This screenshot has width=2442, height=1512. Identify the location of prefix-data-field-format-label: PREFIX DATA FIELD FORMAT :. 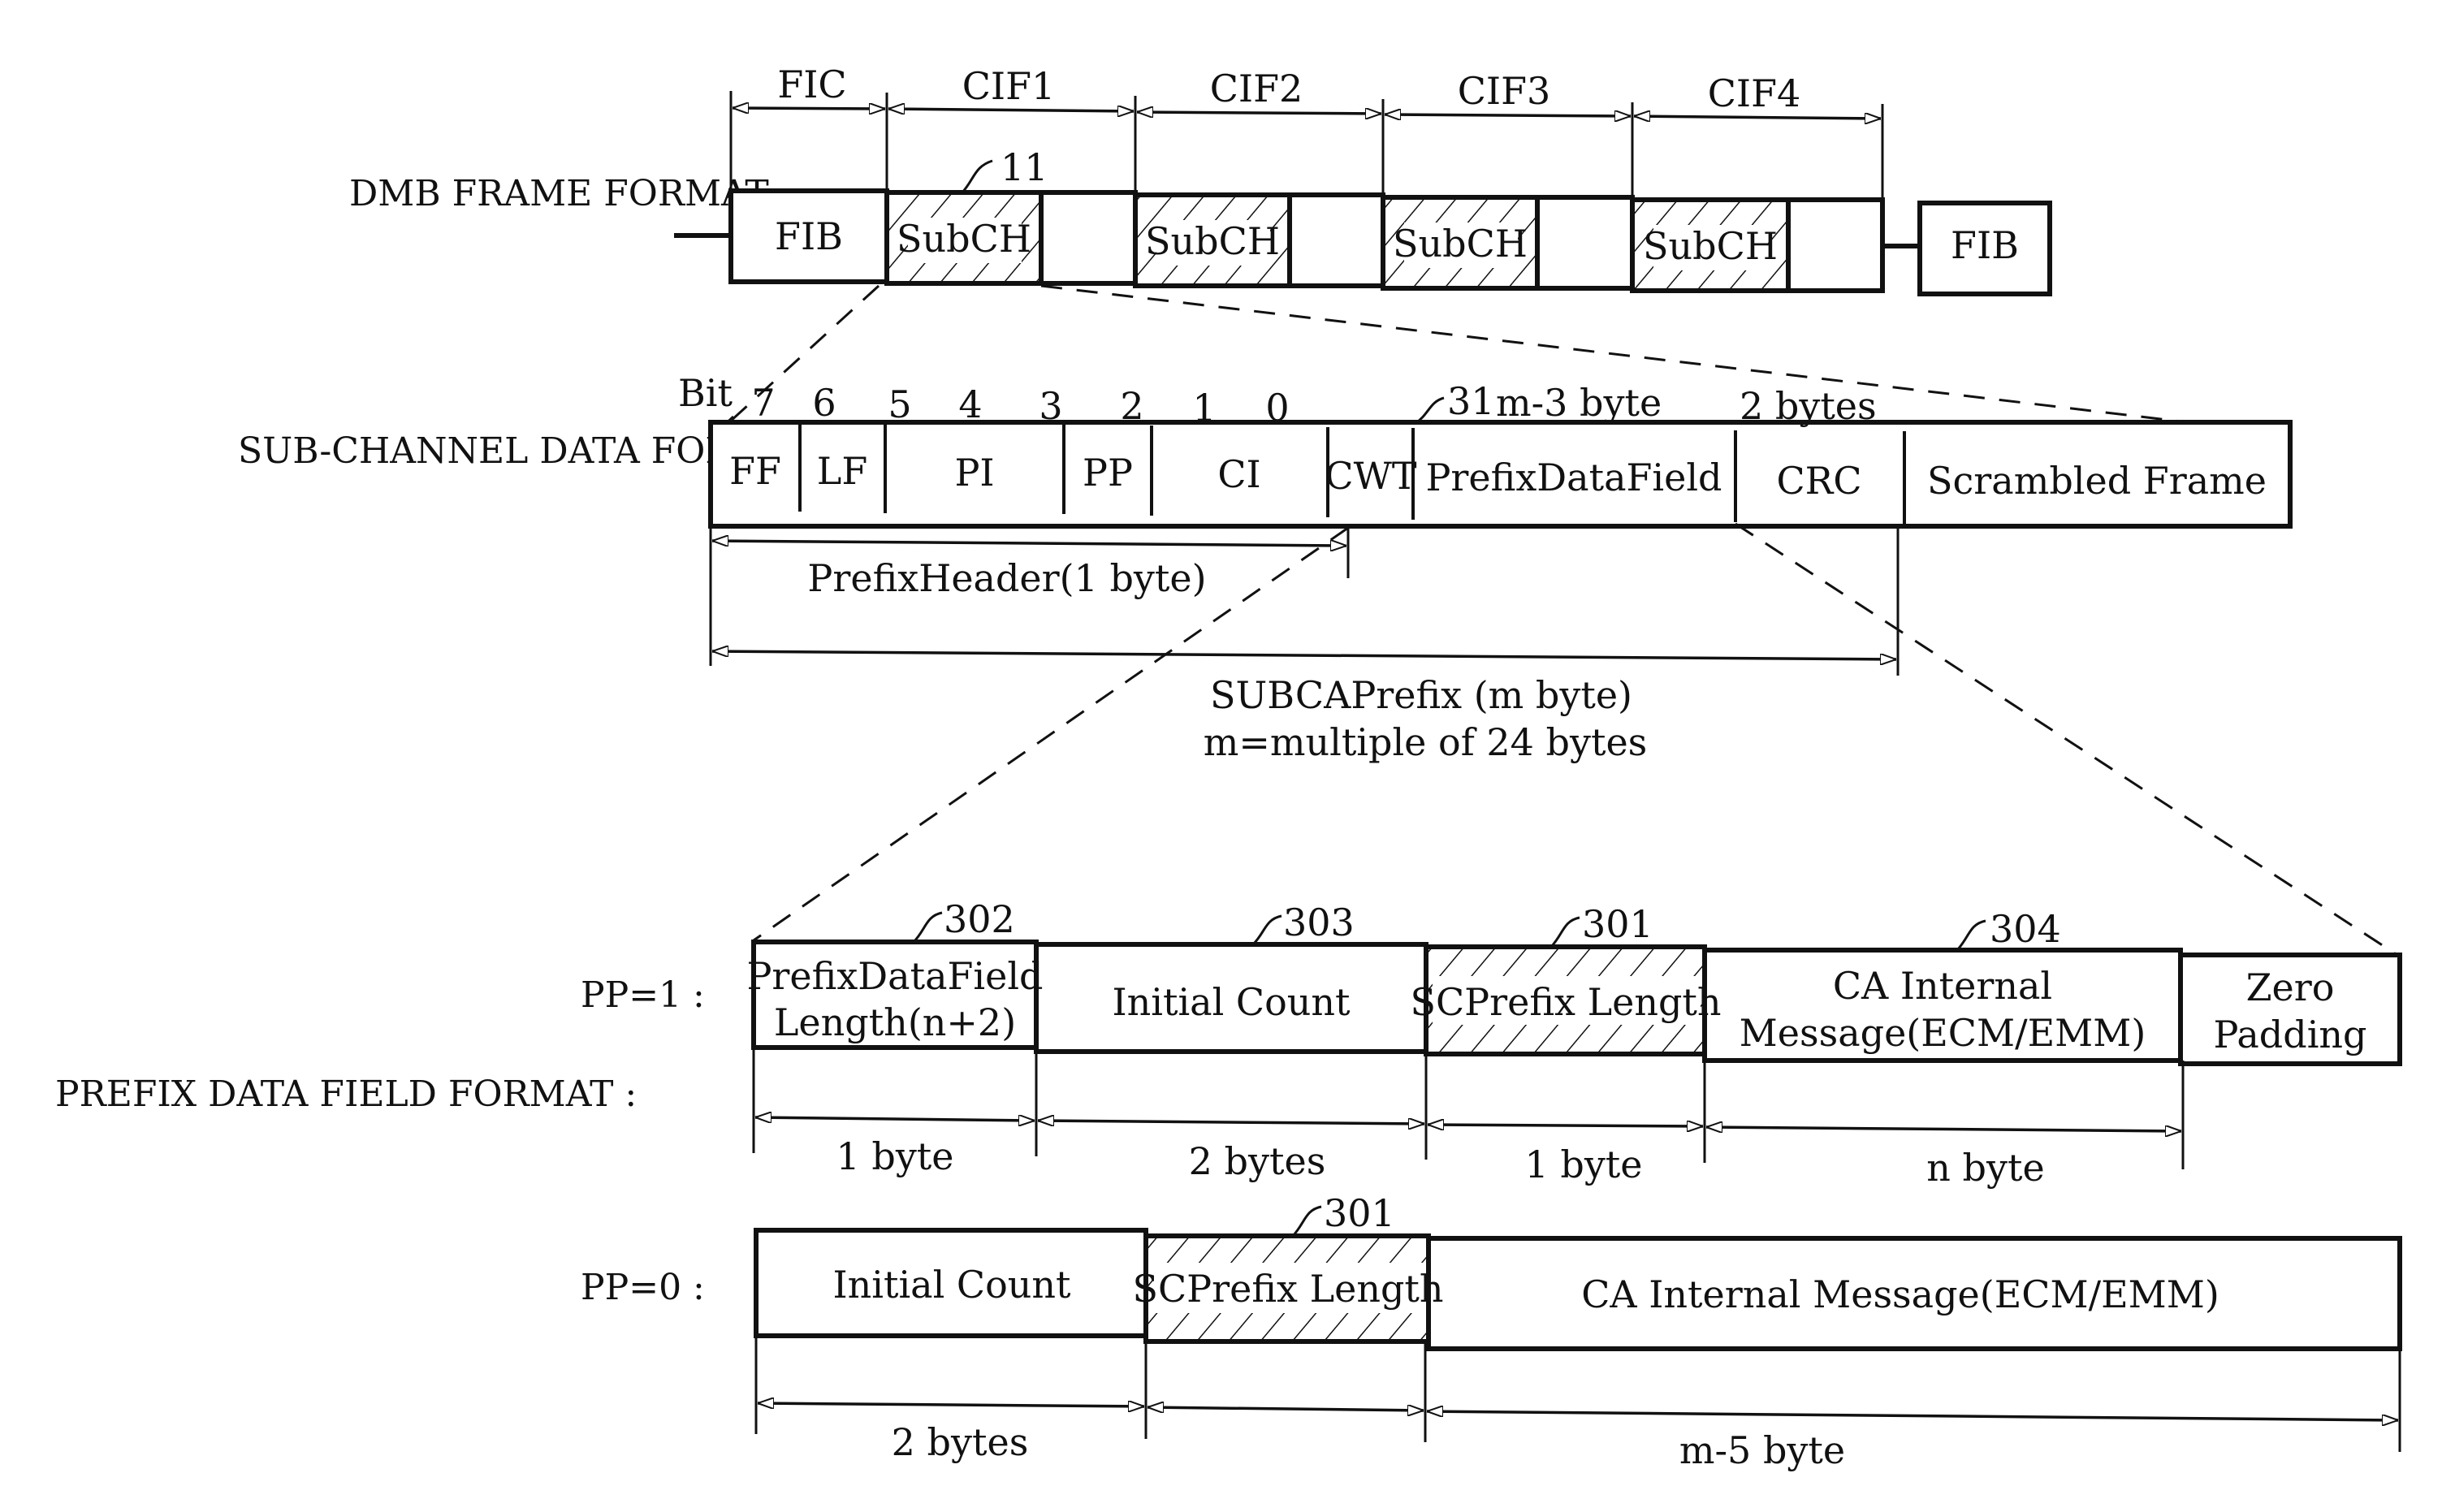
(346, 1094).